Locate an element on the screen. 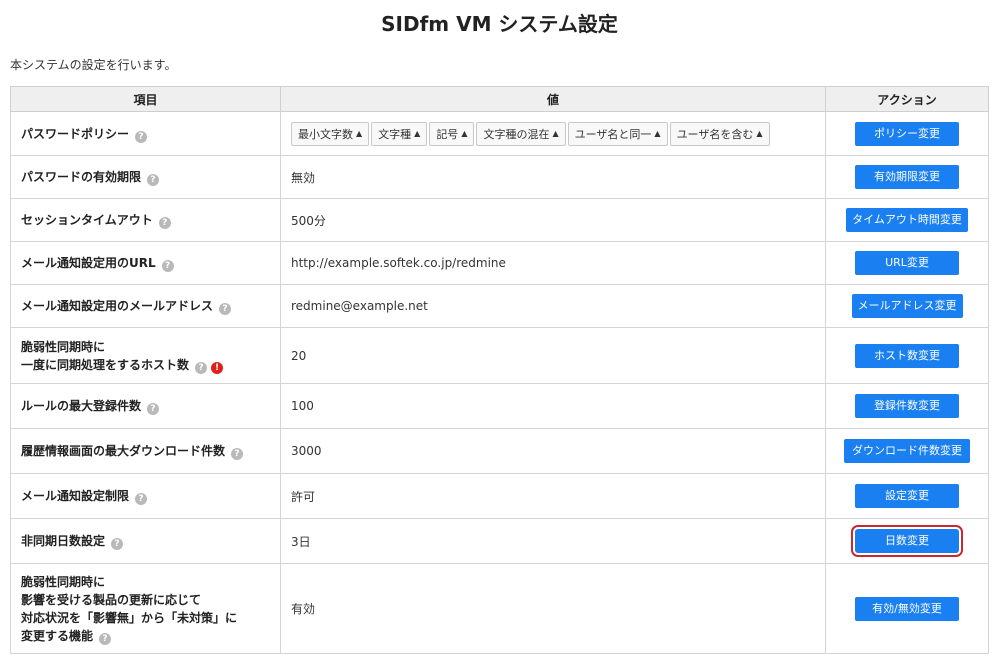  value-cell: 3日 is located at coordinates (553, 541).